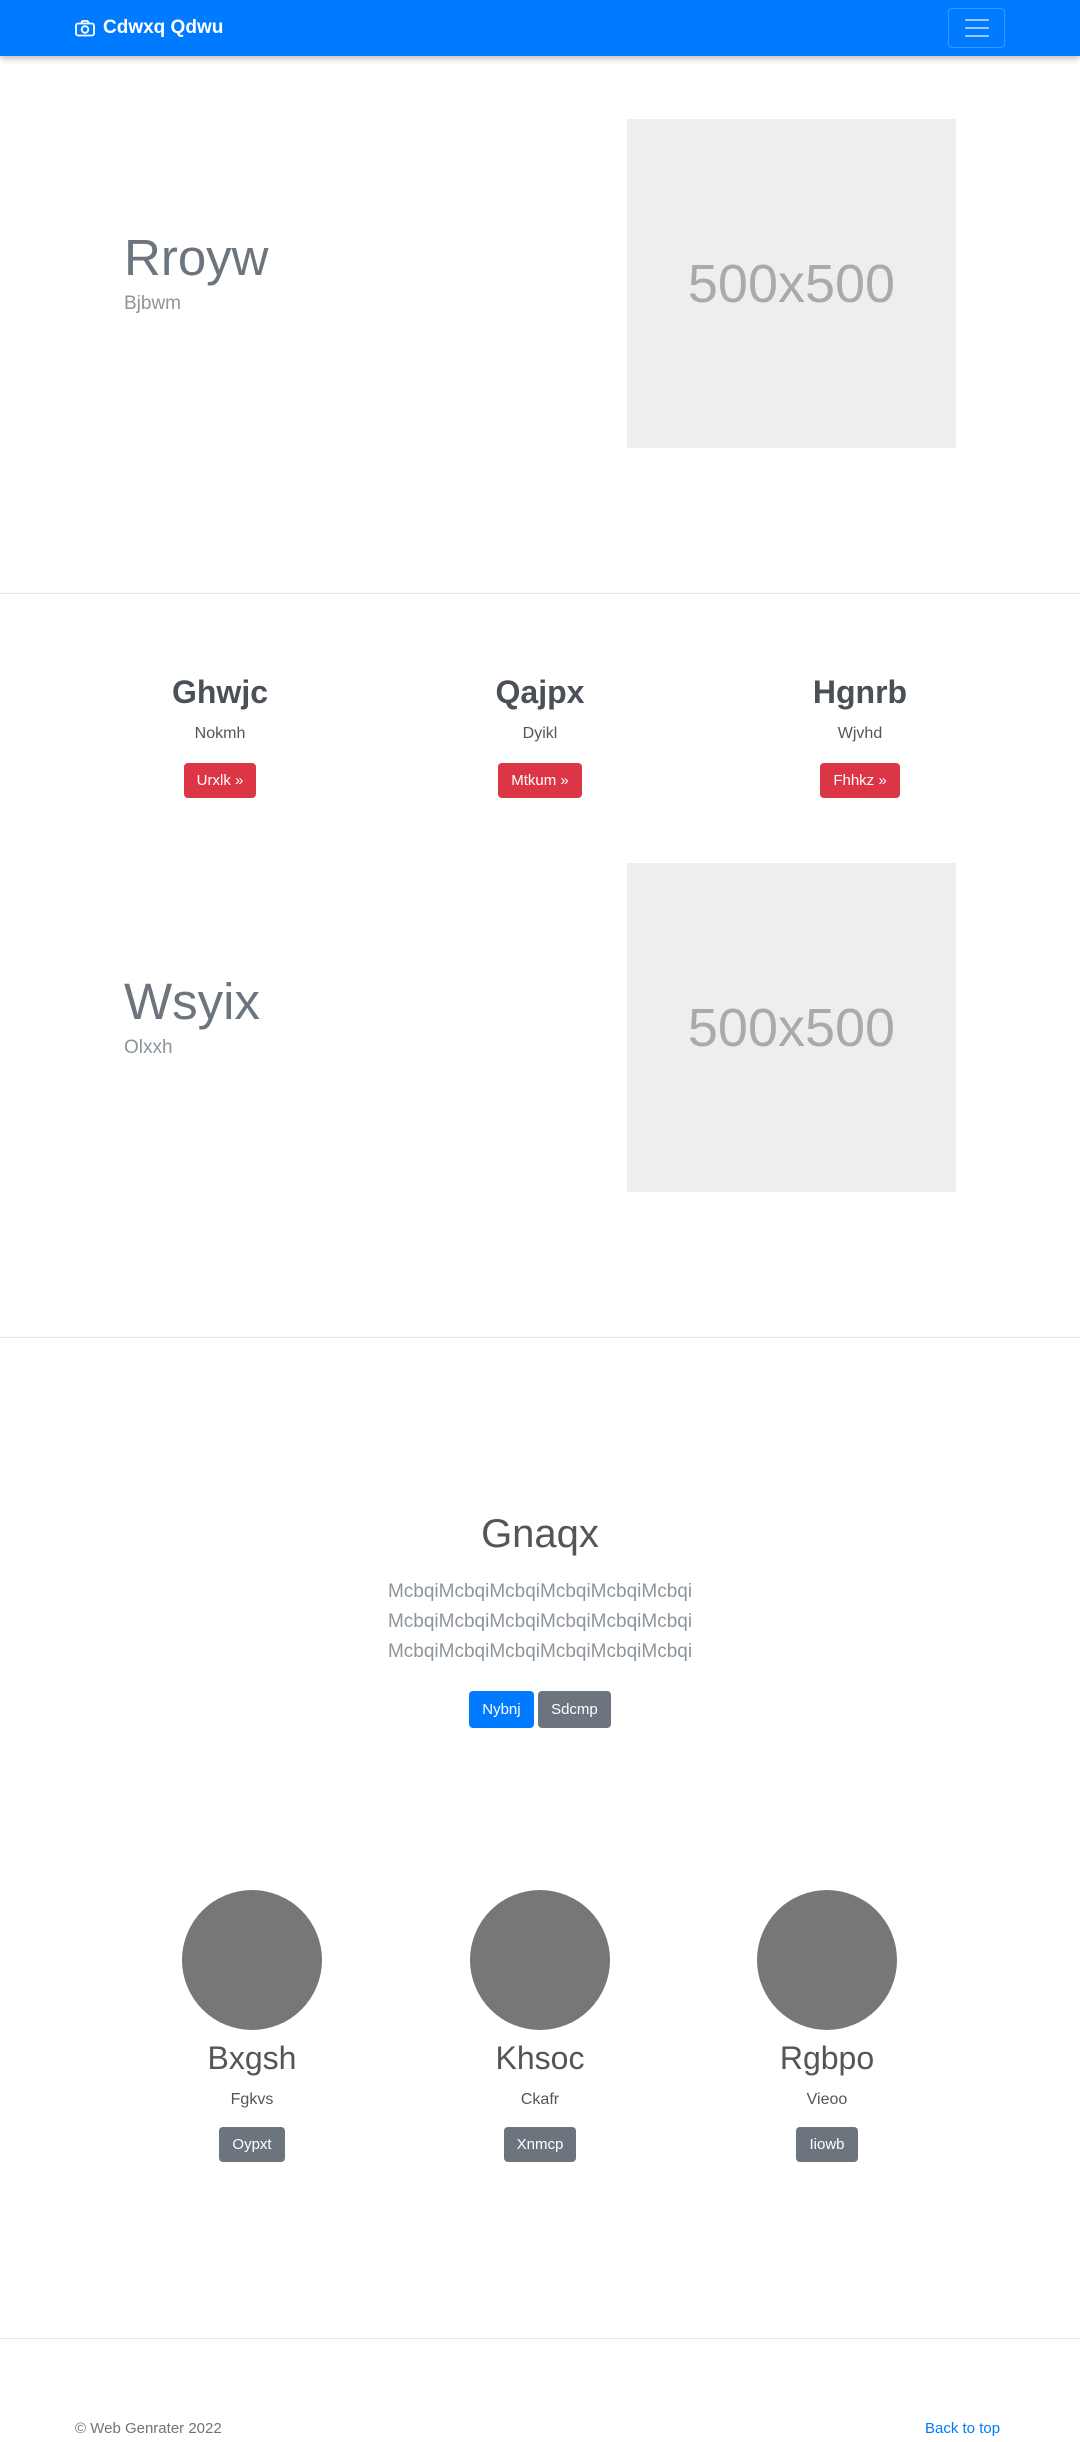 This screenshot has height=2442, width=1080. I want to click on brand-name: Cdwxq Qdwu, so click(163, 27).